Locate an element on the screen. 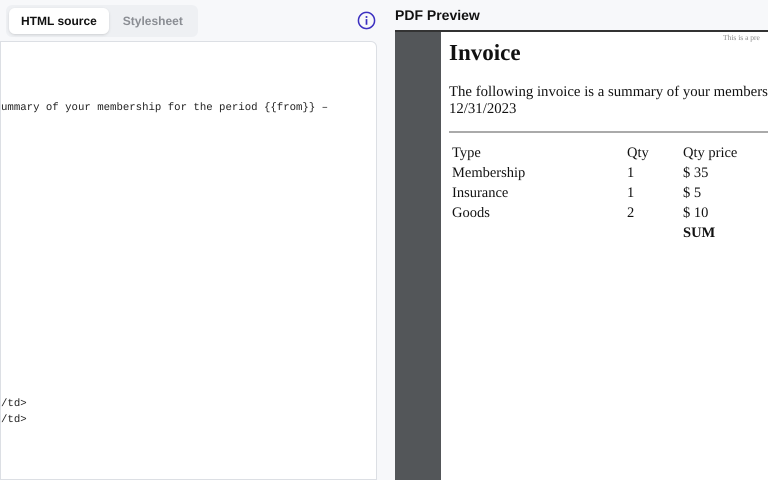 This screenshot has width=768, height=480. table-cell-text: 2 is located at coordinates (631, 213).